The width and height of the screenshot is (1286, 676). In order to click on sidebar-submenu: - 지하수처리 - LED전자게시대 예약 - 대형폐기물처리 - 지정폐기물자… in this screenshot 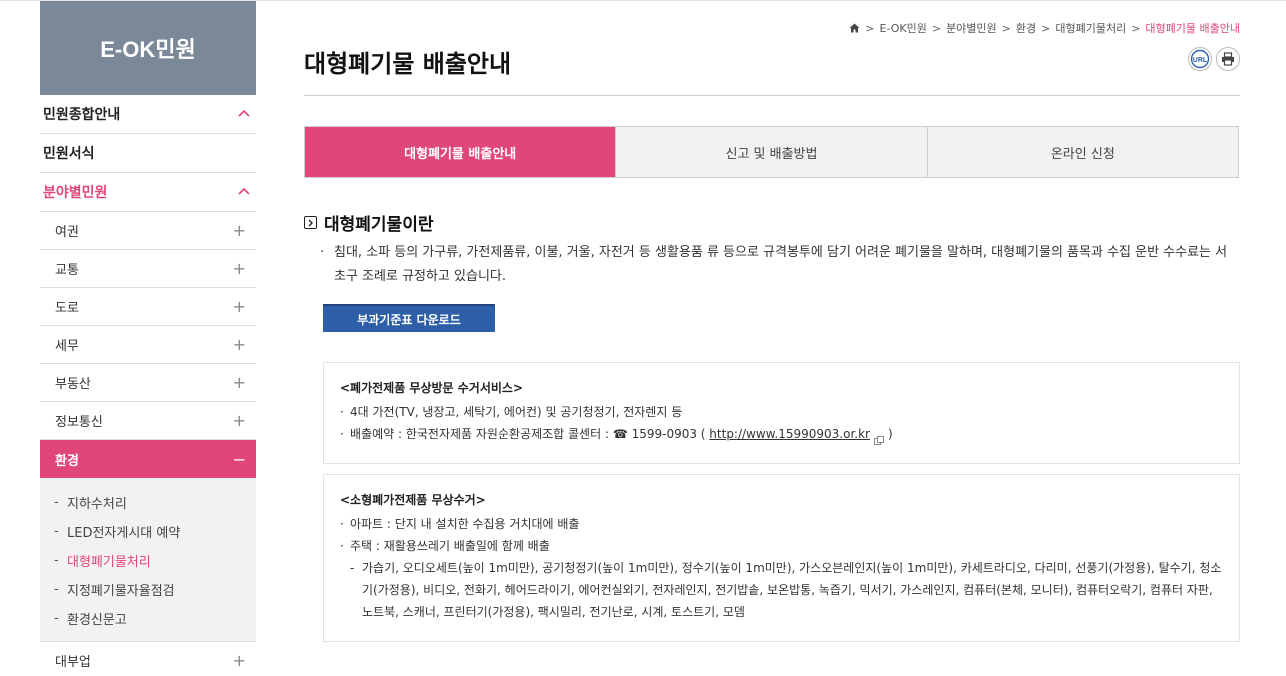, I will do `click(148, 560)`.